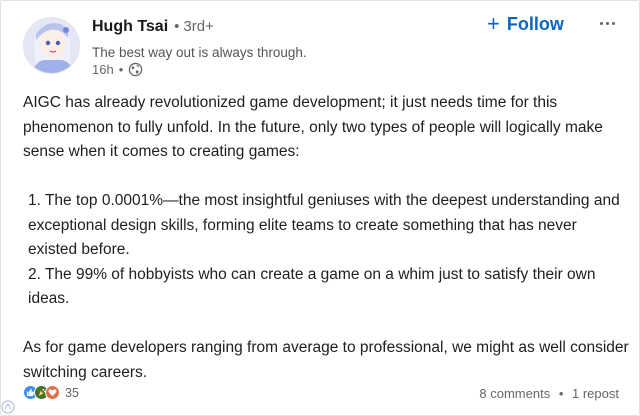  I want to click on engagement-stats: 8 comments • 1 repost, so click(549, 393).